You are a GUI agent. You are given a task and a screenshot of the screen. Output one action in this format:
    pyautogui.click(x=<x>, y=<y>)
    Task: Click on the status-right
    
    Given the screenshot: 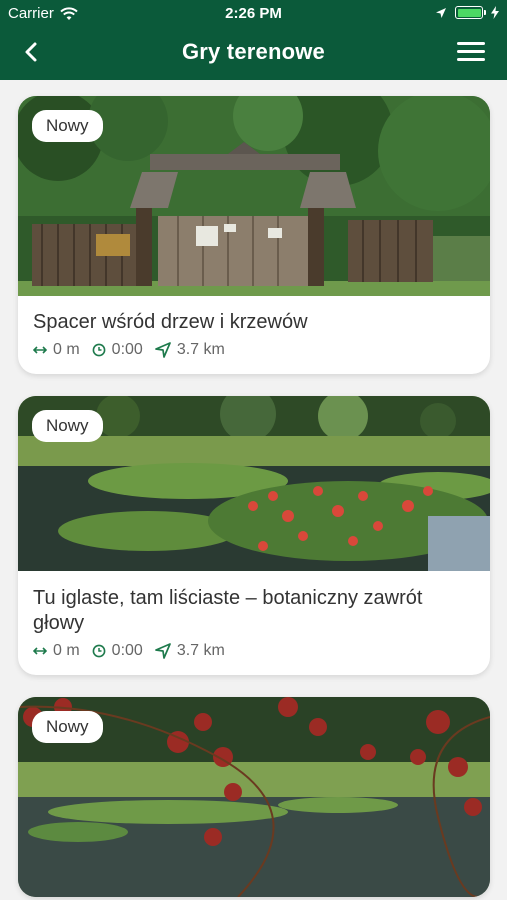 What is the action you would take?
    pyautogui.click(x=467, y=12)
    